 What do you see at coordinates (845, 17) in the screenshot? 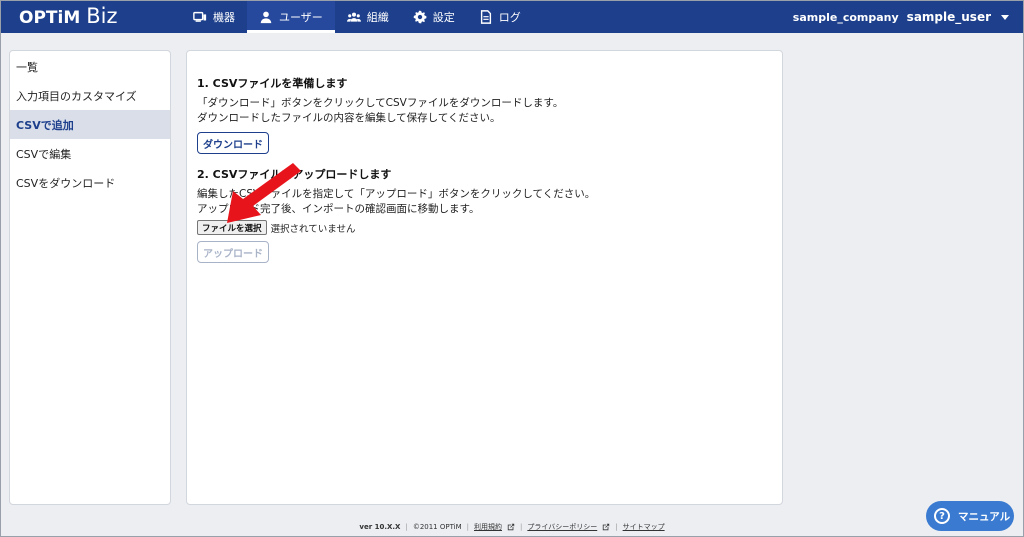
I see `company-name: sample_company` at bounding box center [845, 17].